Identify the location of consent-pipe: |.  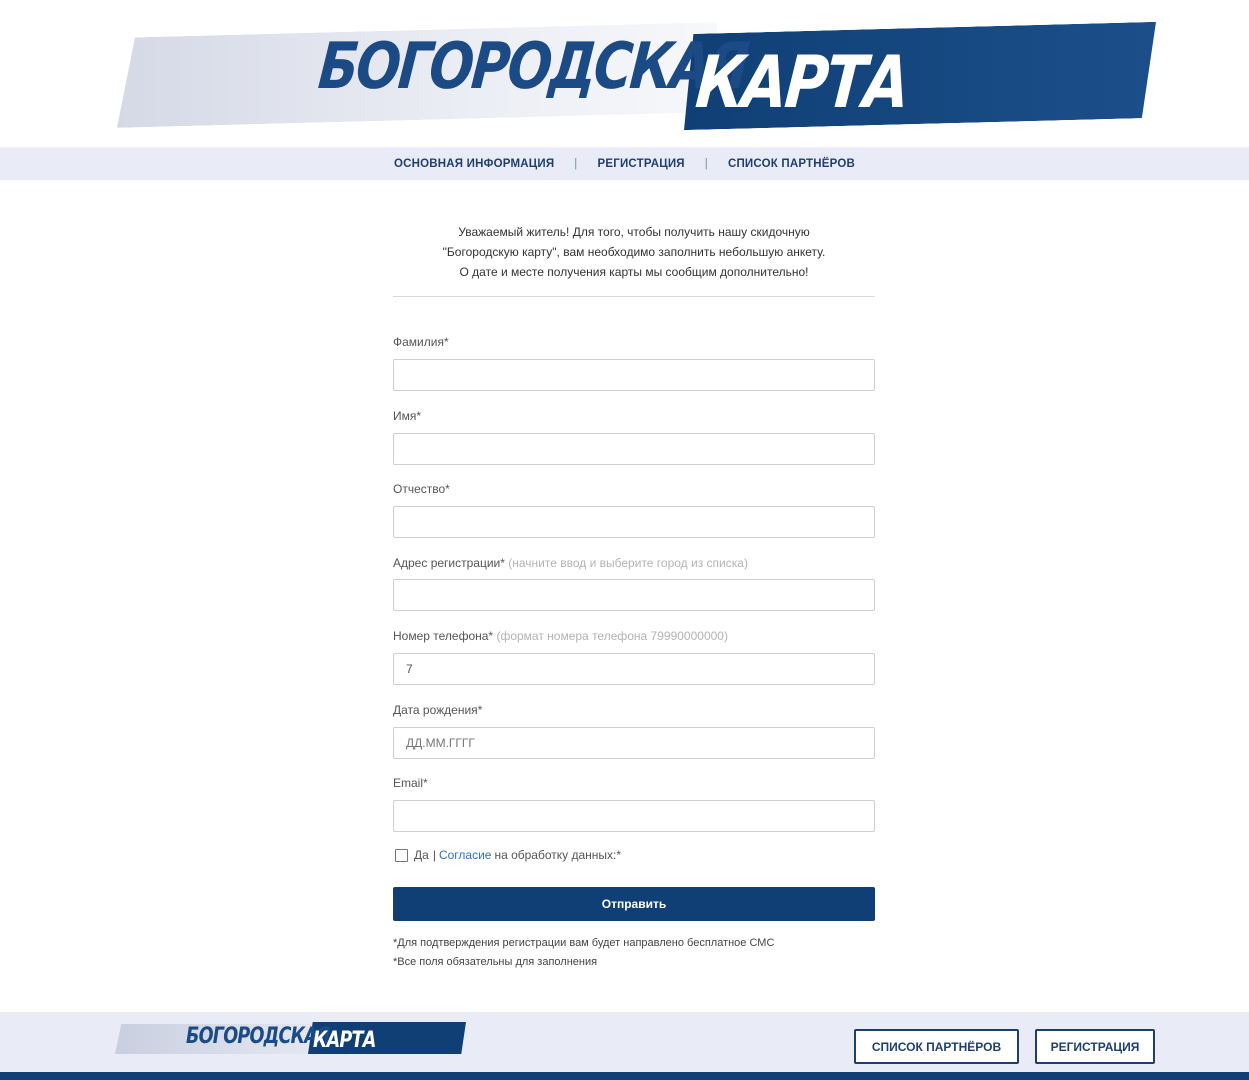
(434, 855).